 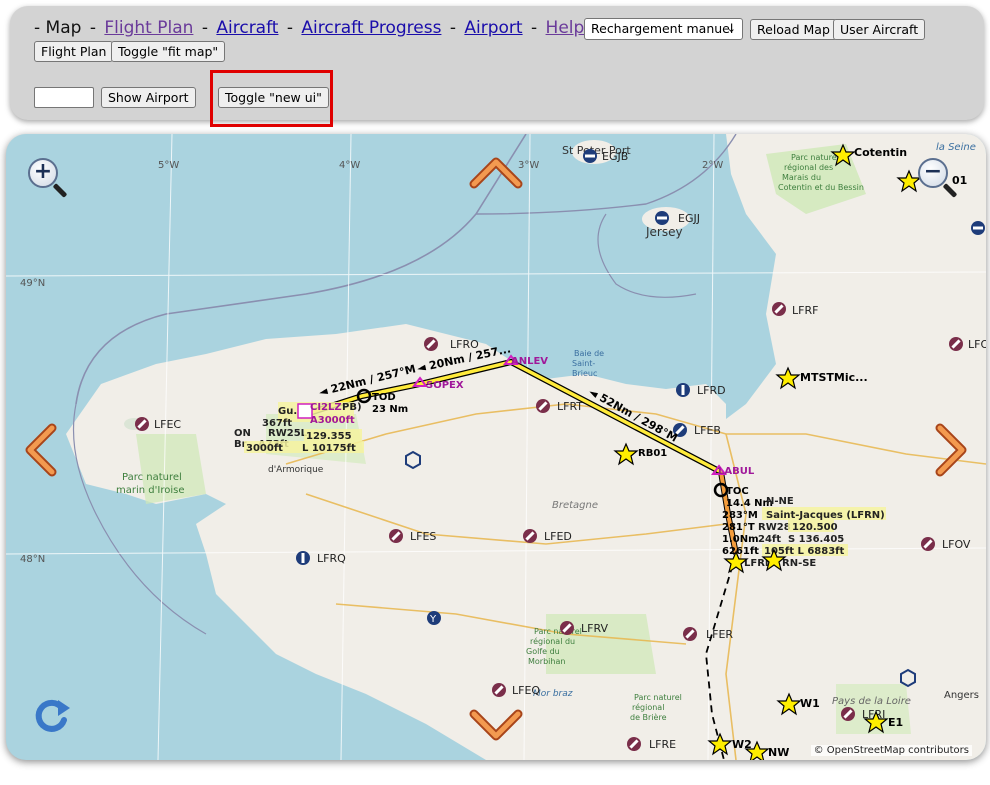 What do you see at coordinates (558, 536) in the screenshot?
I see `airport-label: LFED` at bounding box center [558, 536].